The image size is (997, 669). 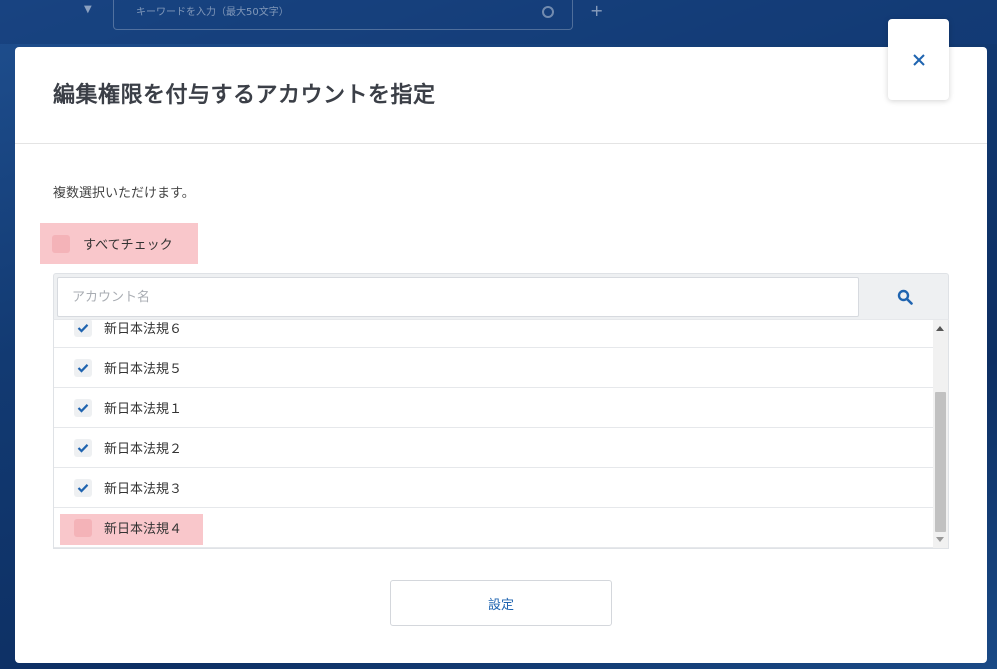 I want to click on list-scrollbar, so click(x=940, y=434).